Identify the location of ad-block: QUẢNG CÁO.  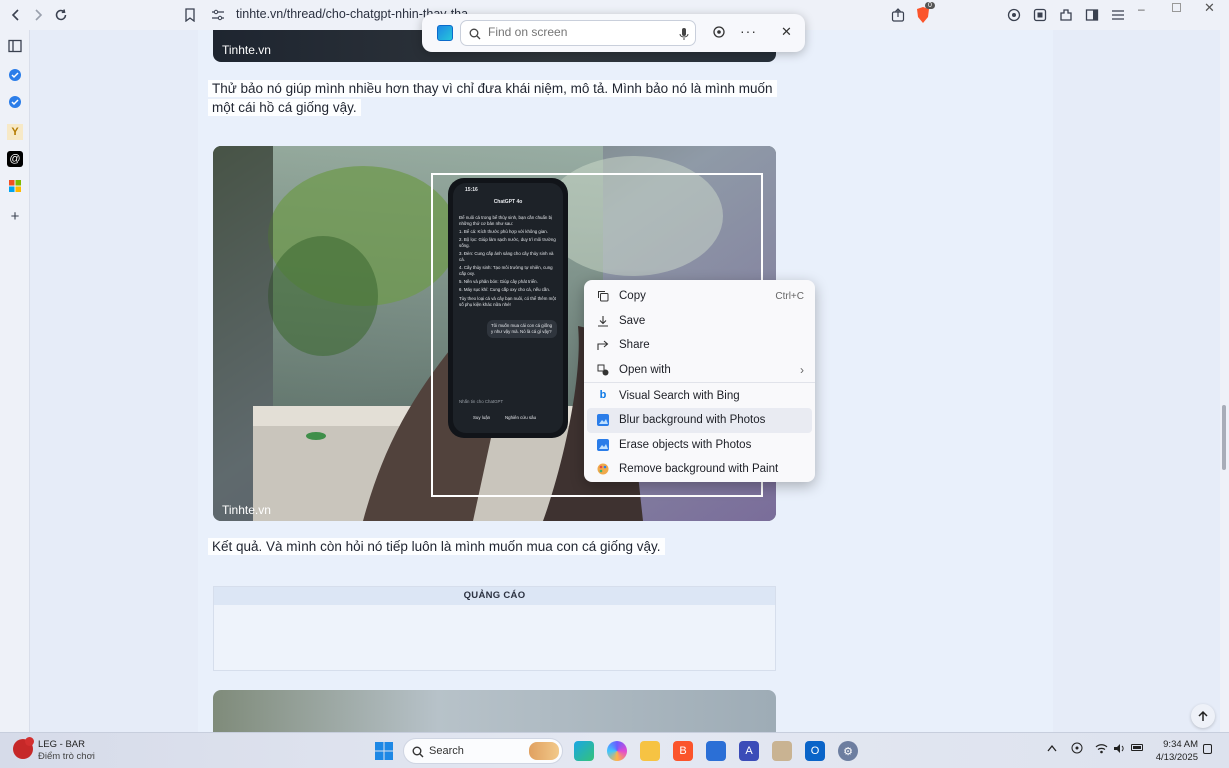
(494, 628).